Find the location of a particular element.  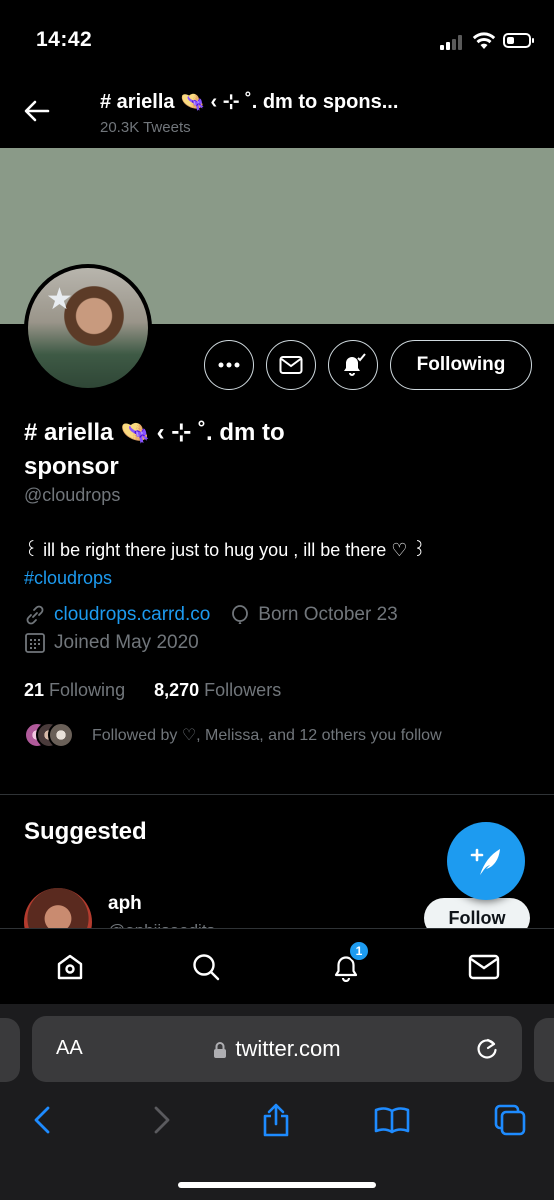

divider is located at coordinates (277, 794).